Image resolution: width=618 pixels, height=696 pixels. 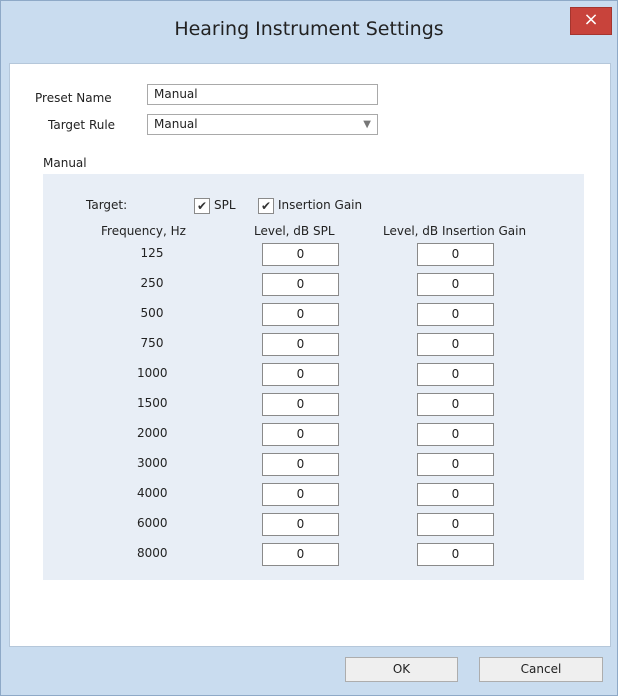 What do you see at coordinates (294, 231) in the screenshot?
I see `level-spl-column-header: Level, dB SPL` at bounding box center [294, 231].